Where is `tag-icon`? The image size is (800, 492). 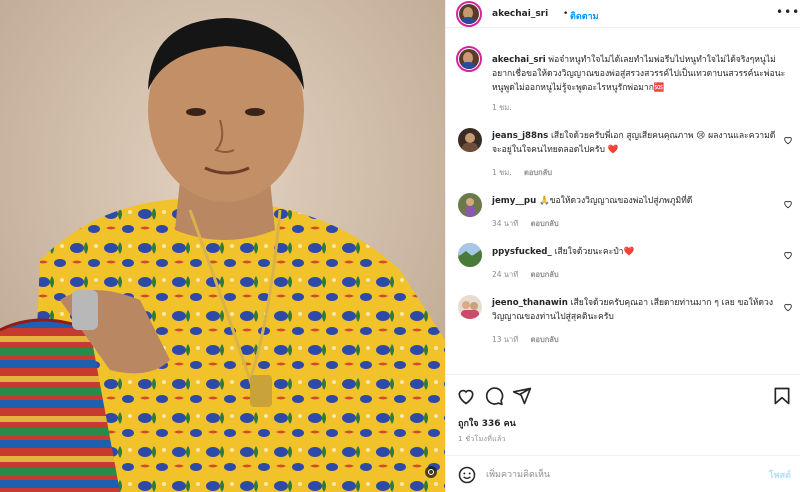
tag-icon is located at coordinates (431, 472).